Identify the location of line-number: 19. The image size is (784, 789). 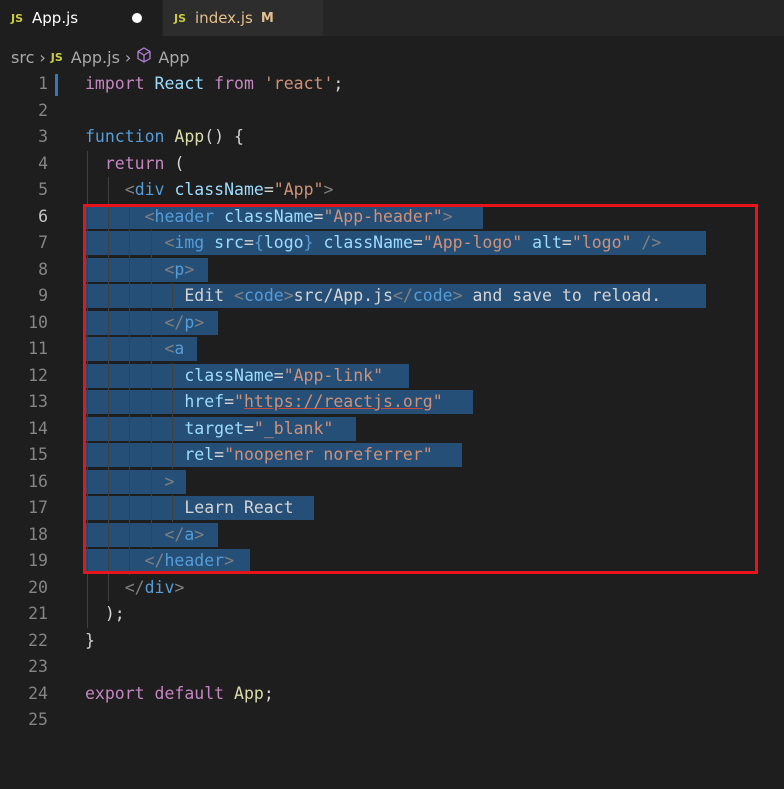
(38, 560).